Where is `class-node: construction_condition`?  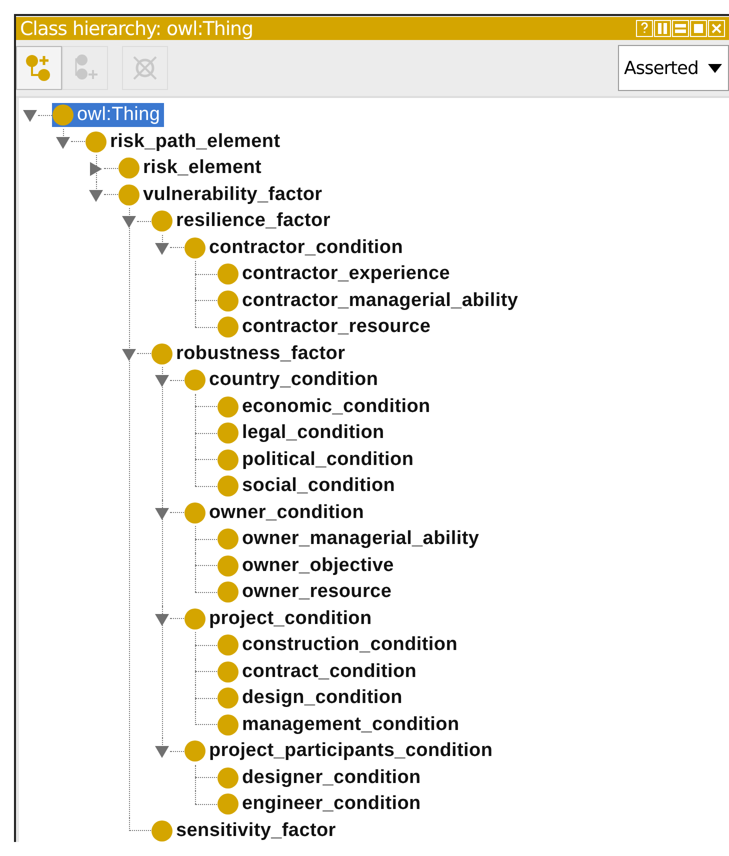
class-node: construction_condition is located at coordinates (339, 645).